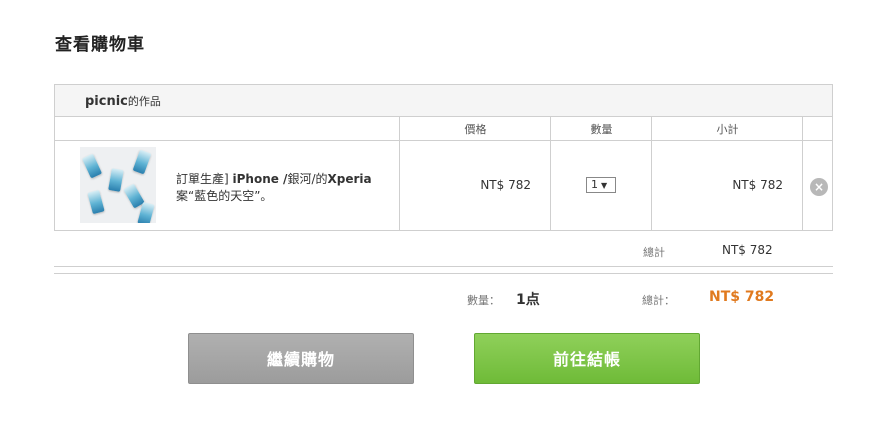  Describe the element at coordinates (658, 300) in the screenshot. I see `summary-total-label: 總計：` at that location.